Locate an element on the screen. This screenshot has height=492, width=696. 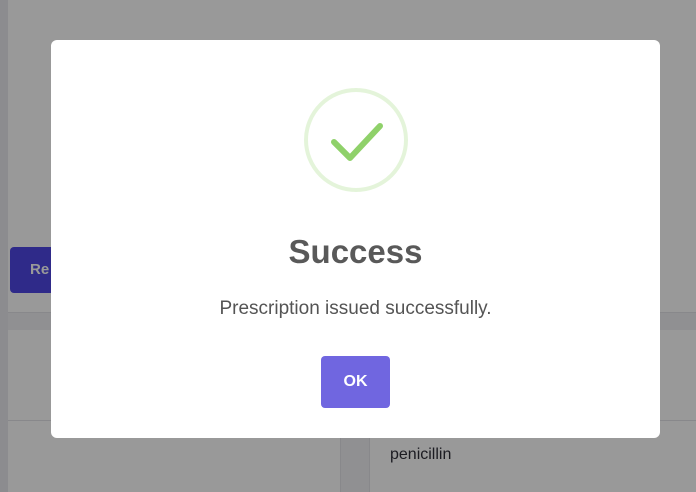
success-checkmark-icon is located at coordinates (356, 140).